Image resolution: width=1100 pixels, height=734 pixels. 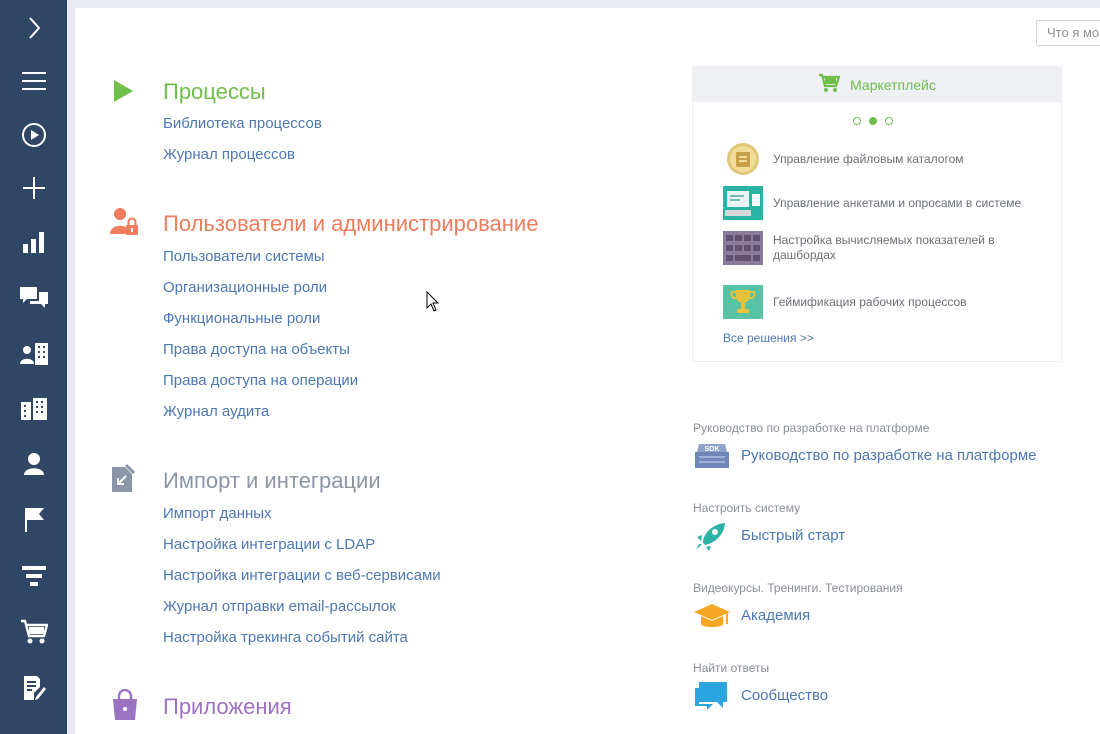 What do you see at coordinates (351, 223) in the screenshot?
I see `section-title-users-admin: Пользователи и администрирование` at bounding box center [351, 223].